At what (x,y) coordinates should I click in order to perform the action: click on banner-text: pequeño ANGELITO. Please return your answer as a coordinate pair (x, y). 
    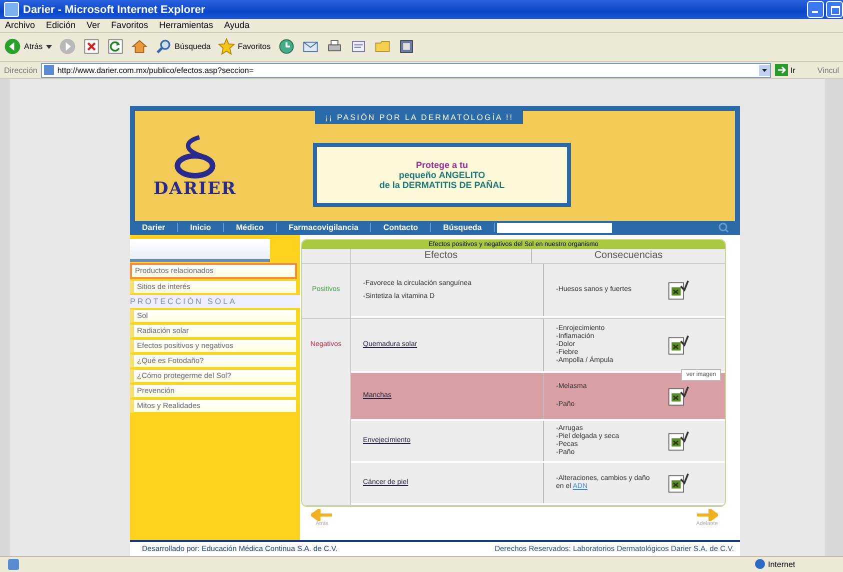
    Looking at the image, I should click on (442, 175).